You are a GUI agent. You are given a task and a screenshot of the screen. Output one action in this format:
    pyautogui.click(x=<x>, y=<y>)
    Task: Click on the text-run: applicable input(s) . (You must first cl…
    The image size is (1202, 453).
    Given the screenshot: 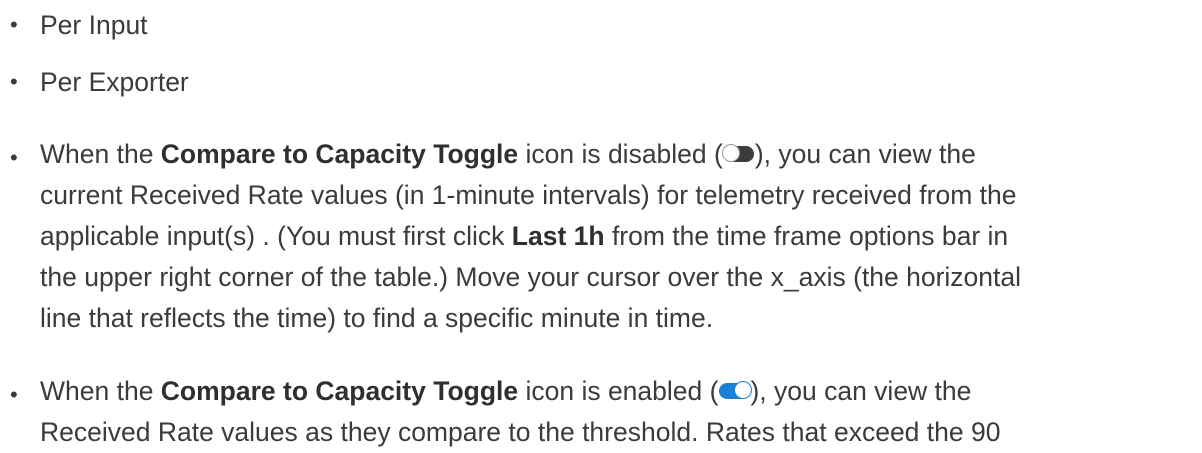 What is the action you would take?
    pyautogui.click(x=276, y=236)
    